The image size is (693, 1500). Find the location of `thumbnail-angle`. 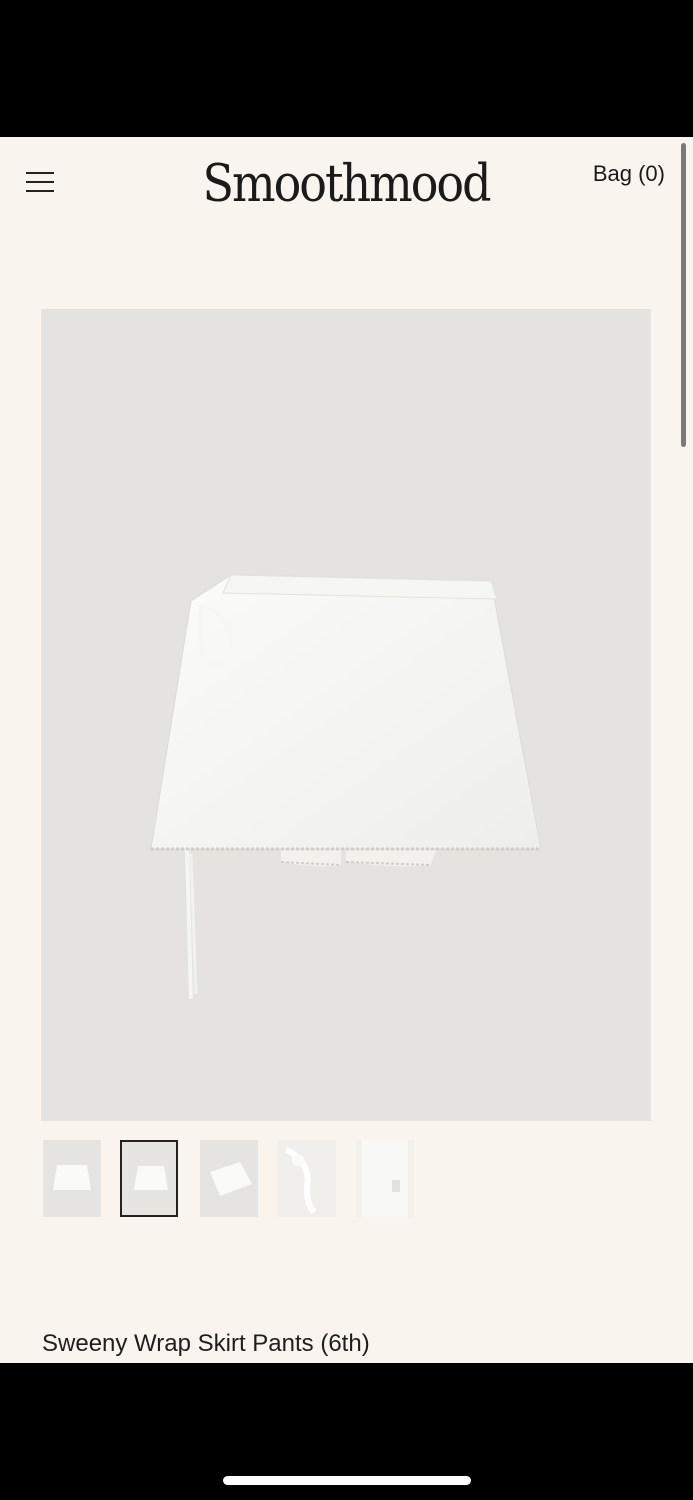

thumbnail-angle is located at coordinates (229, 1178).